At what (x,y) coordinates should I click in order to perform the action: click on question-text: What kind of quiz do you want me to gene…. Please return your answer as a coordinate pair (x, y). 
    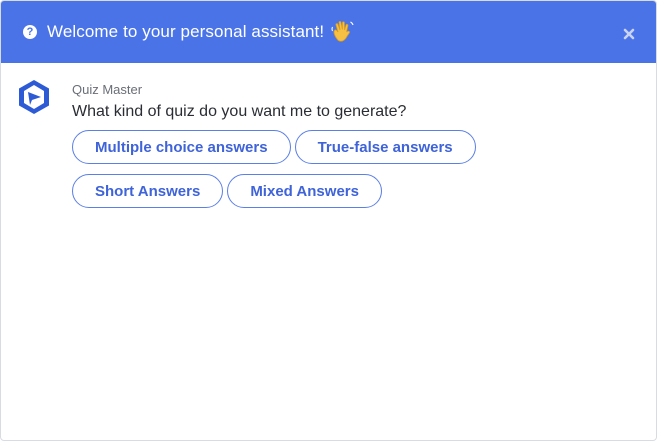
    Looking at the image, I should click on (239, 111).